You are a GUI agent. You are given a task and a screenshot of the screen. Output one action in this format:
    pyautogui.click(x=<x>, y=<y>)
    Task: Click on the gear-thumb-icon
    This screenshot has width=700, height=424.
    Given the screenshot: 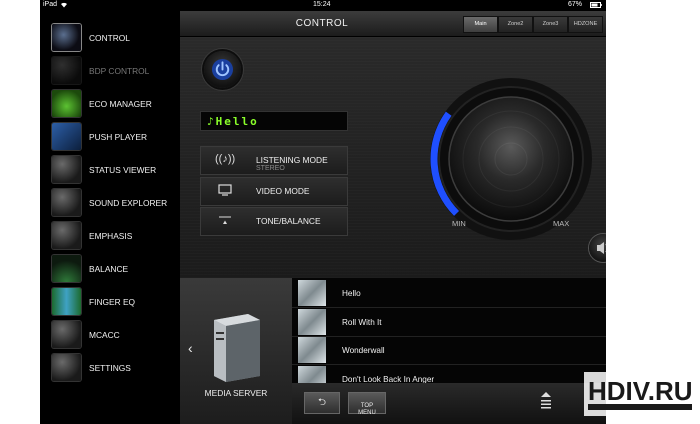 What is the action you would take?
    pyautogui.click(x=66, y=367)
    